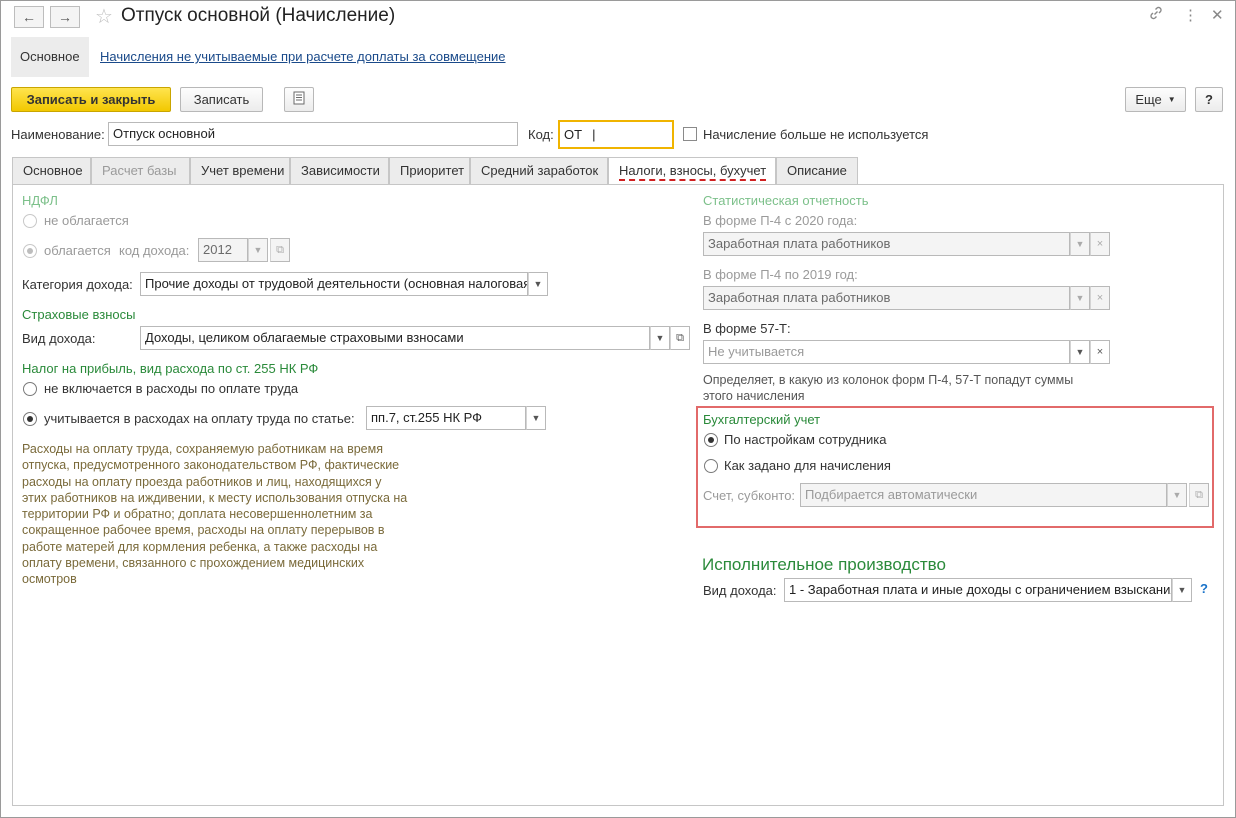 Image resolution: width=1236 pixels, height=818 pixels. I want to click on tab-time-accounting: Учет времени, so click(240, 170).